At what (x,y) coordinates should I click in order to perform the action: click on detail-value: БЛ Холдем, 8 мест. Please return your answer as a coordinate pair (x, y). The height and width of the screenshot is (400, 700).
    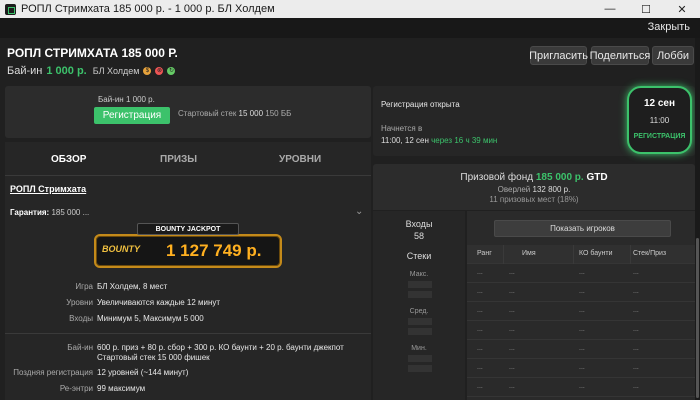
    Looking at the image, I should click on (132, 286).